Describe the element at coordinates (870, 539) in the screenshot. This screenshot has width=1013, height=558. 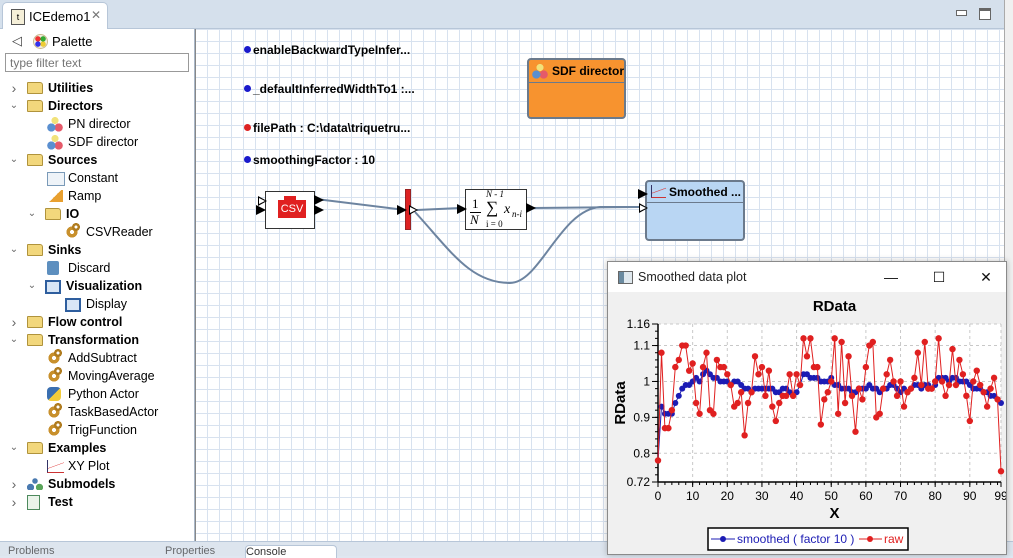
I see `legend-marker-raw` at that location.